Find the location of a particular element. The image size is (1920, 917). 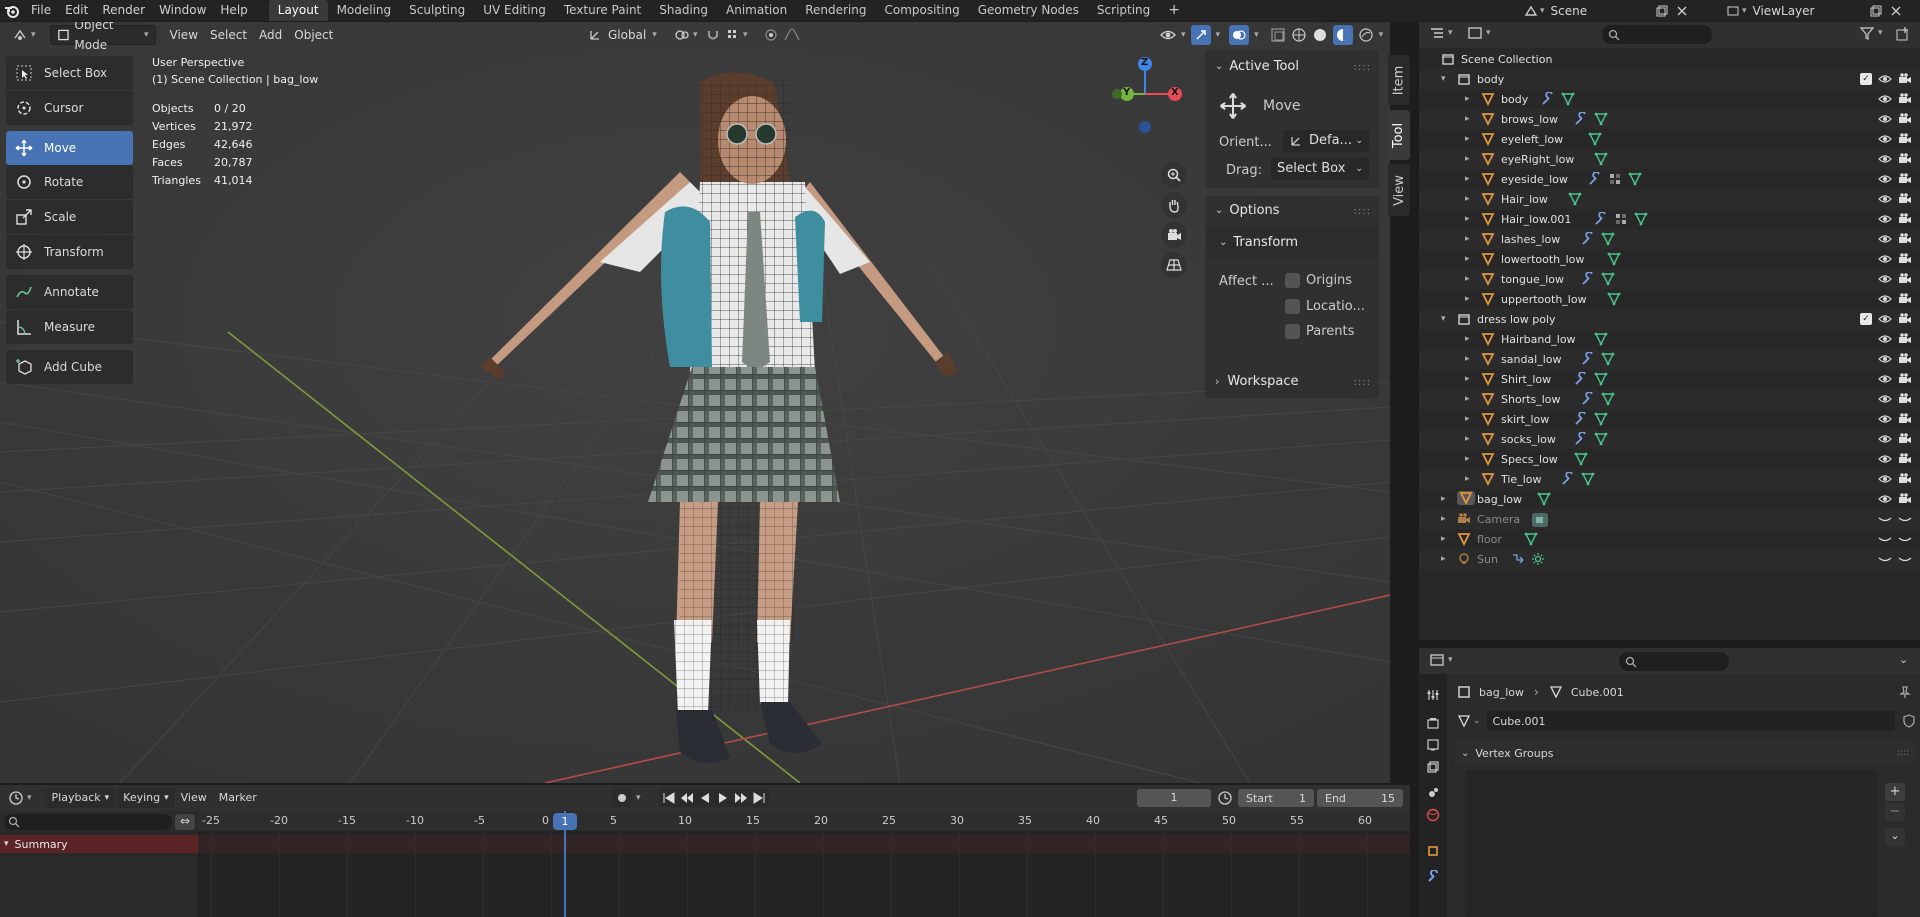

outliner-object-row: ▸ skirt_low is located at coordinates (1669, 419).